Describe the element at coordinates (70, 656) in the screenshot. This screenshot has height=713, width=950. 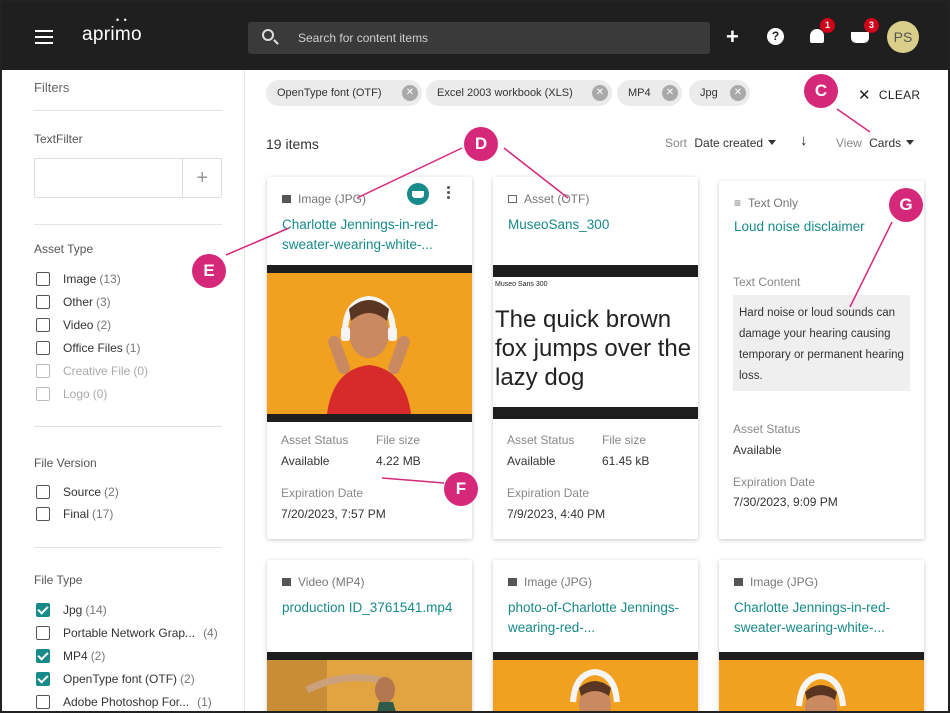
I see `filter-type-mp4: MP4 (2)` at that location.